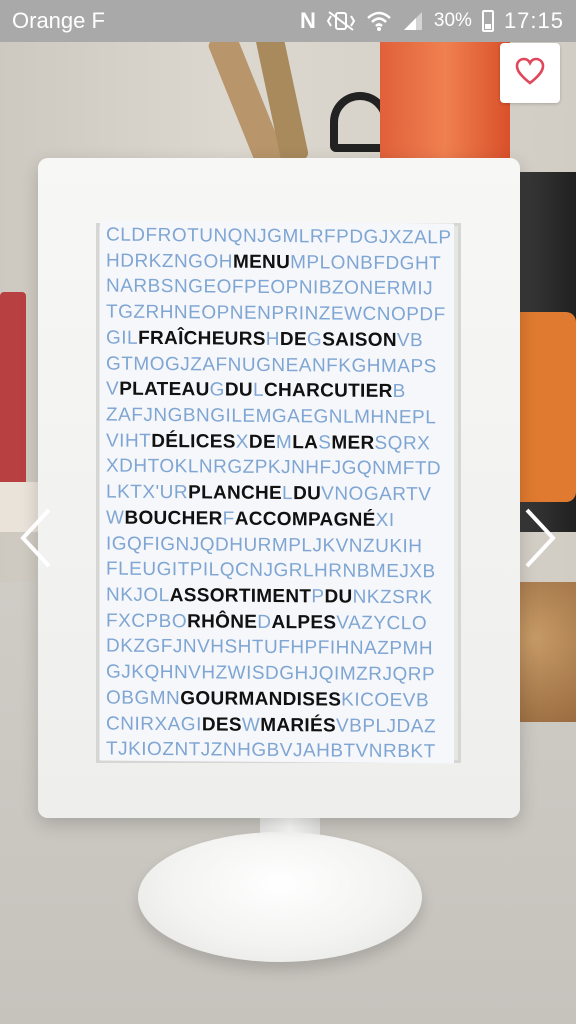  What do you see at coordinates (228, 519) in the screenshot?
I see `filler-letters: F` at bounding box center [228, 519].